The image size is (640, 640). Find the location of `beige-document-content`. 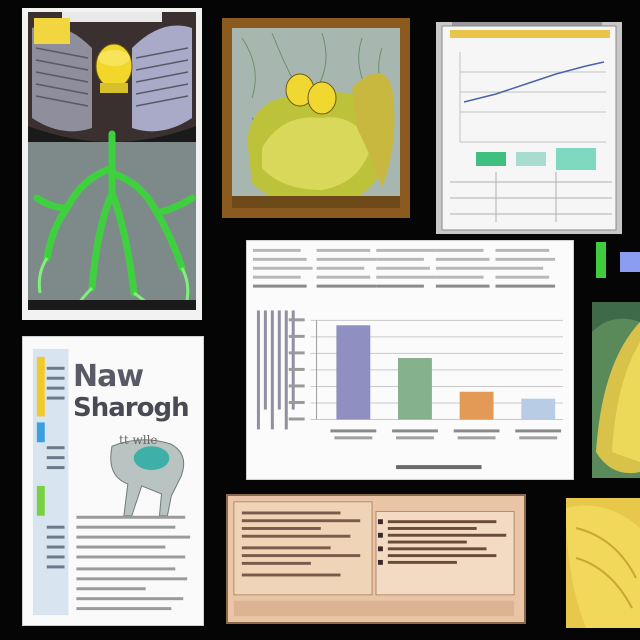

beige-document-content is located at coordinates (374, 559).